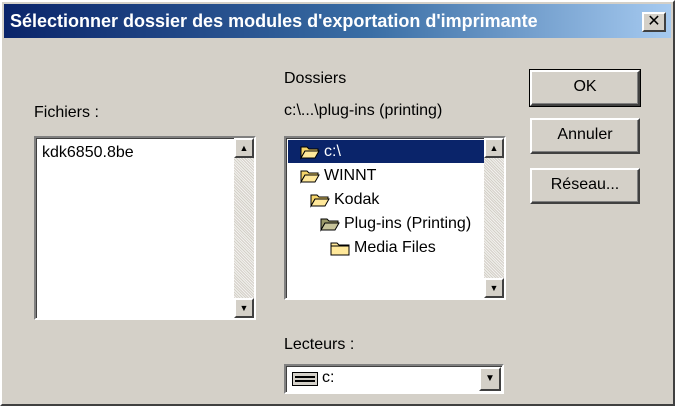 This screenshot has width=675, height=406. I want to click on drives-combo: c: ▼, so click(394, 379).